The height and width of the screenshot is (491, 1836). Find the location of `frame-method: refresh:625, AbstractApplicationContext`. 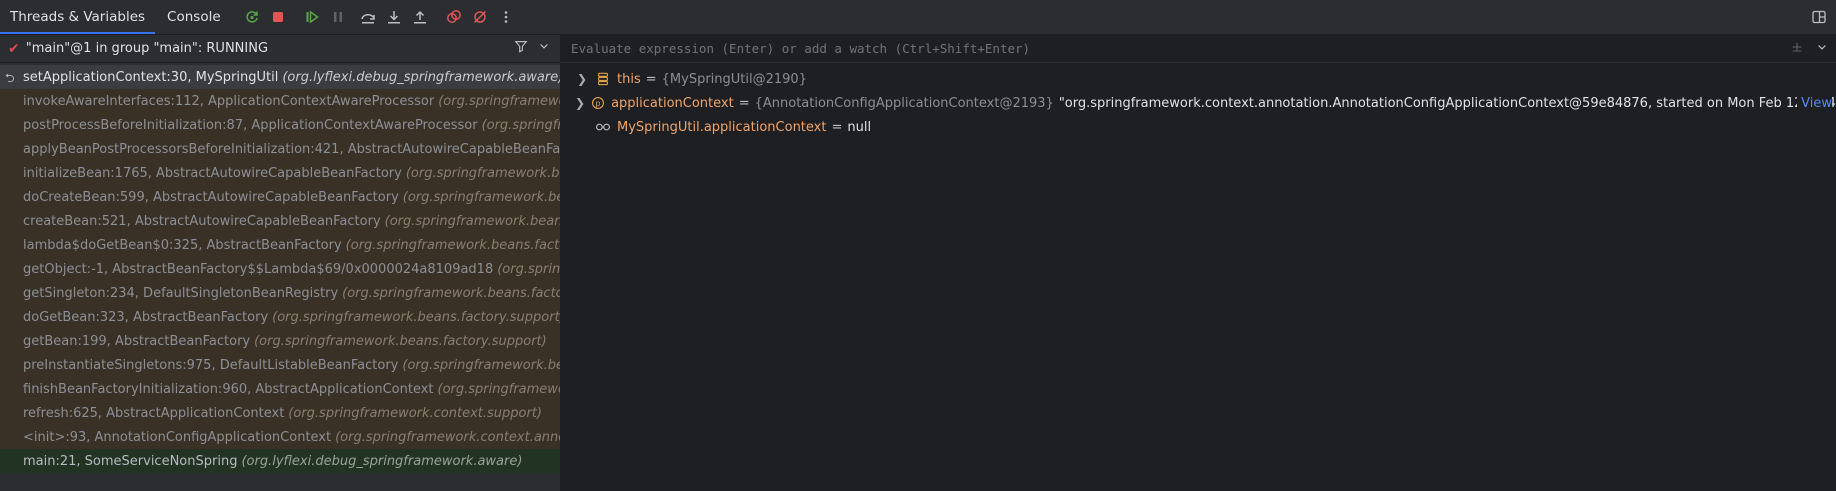

frame-method: refresh:625, AbstractApplicationContext is located at coordinates (154, 413).